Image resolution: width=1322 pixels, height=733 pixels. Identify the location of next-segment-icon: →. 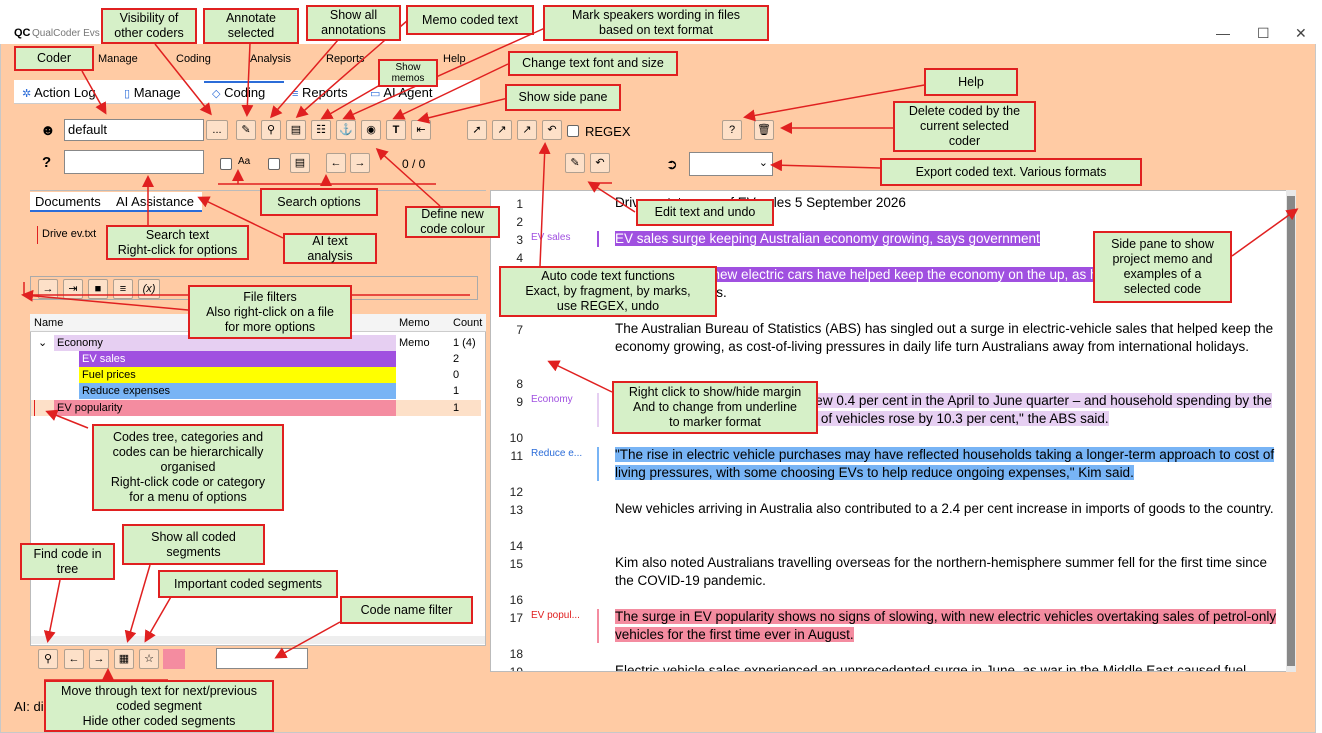
(99, 659).